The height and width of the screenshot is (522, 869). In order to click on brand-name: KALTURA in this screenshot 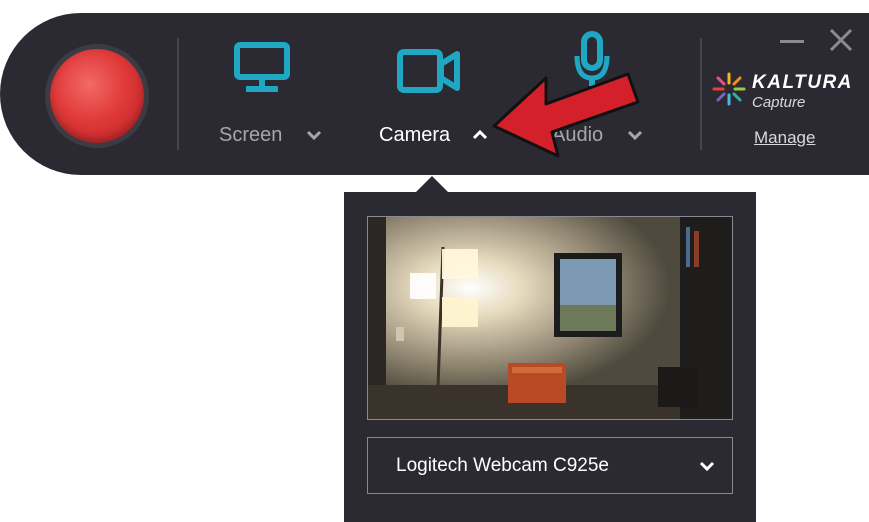, I will do `click(802, 82)`.